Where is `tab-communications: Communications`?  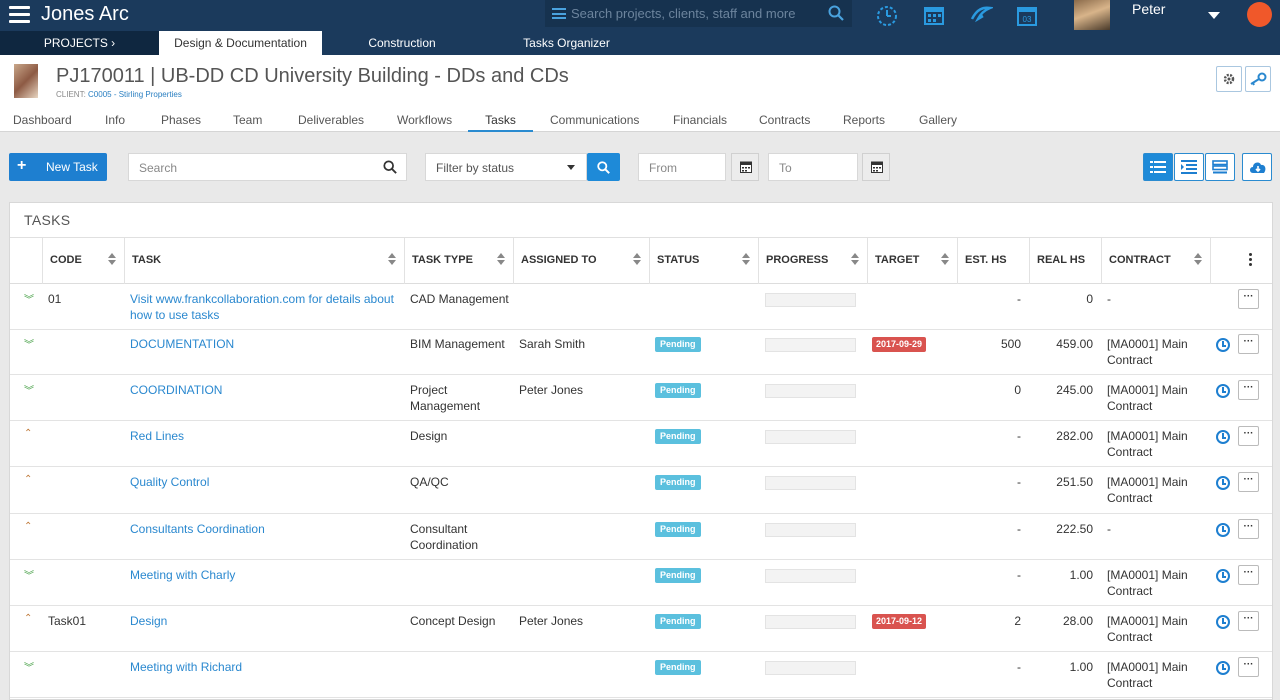
tab-communications: Communications is located at coordinates (594, 122).